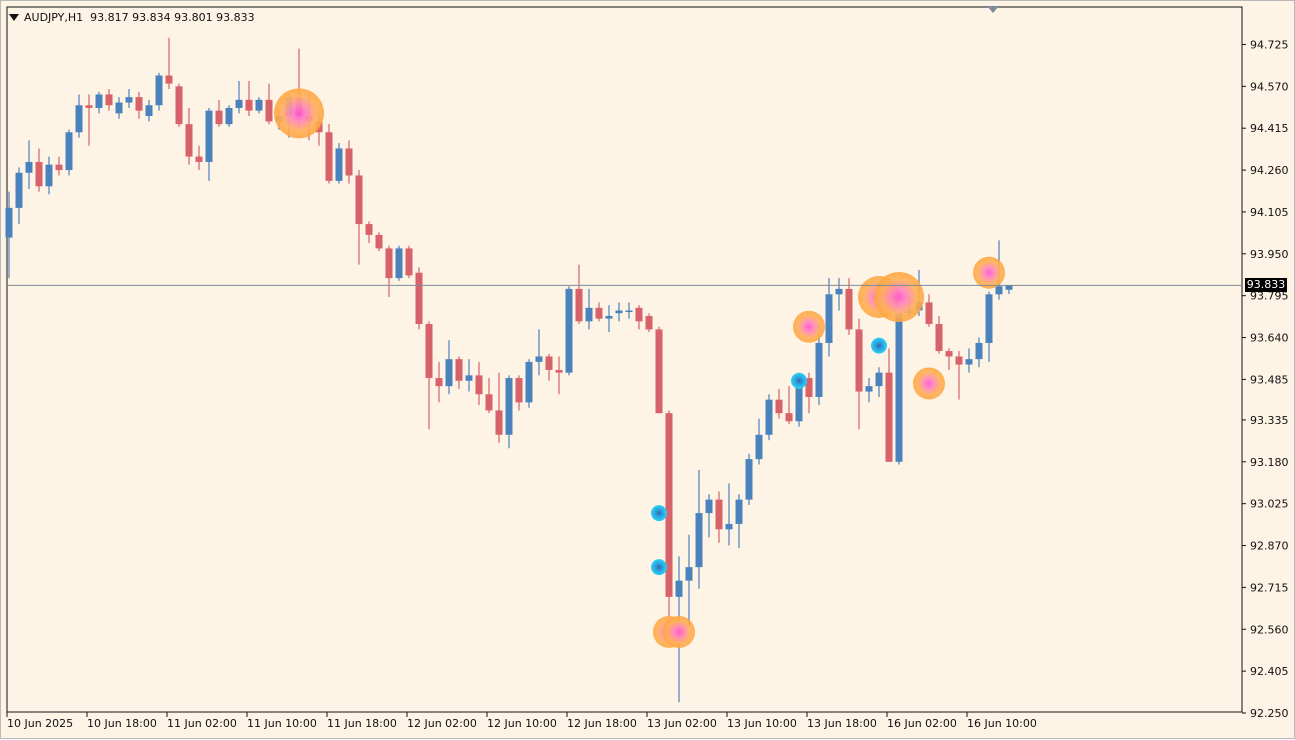 The height and width of the screenshot is (740, 1295). I want to click on price-tick-label: 92.560, so click(1269, 629).